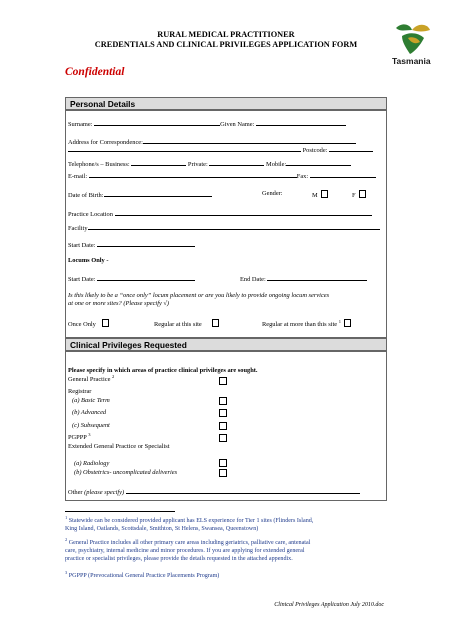  I want to click on start-date-label: Start Date:, so click(82, 245).